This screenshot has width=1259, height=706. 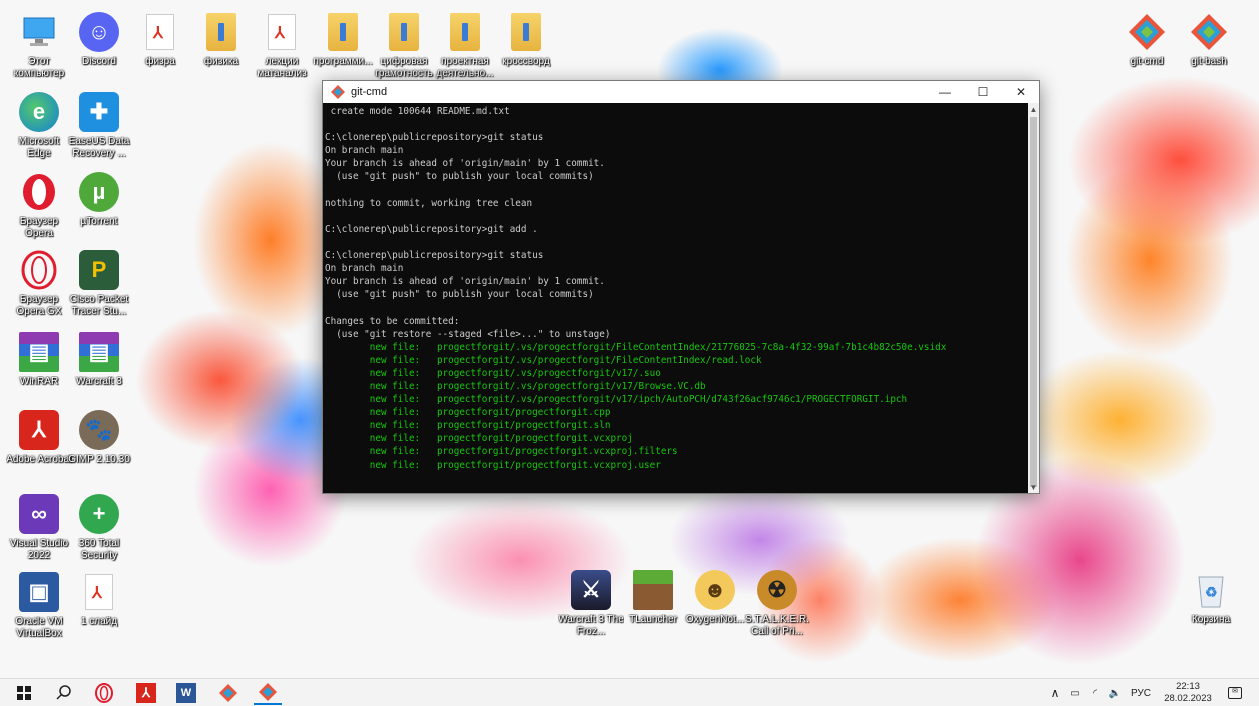 I want to click on utorrent-icon: µ, so click(x=99, y=192).